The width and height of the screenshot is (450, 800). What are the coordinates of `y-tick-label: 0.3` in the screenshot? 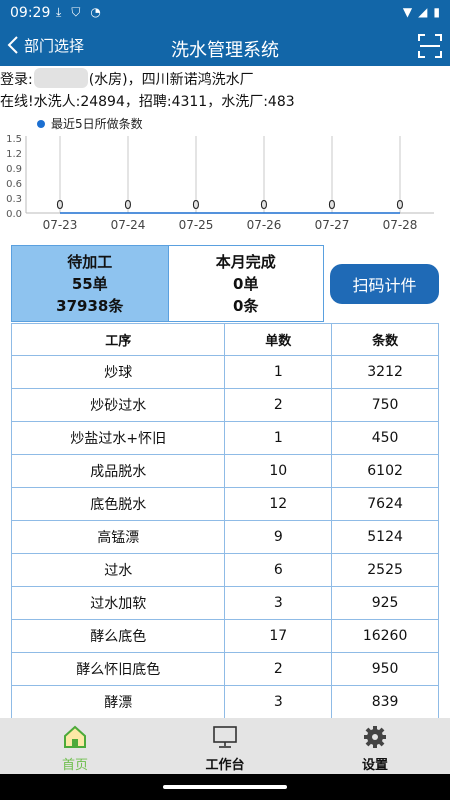 It's located at (14, 199).